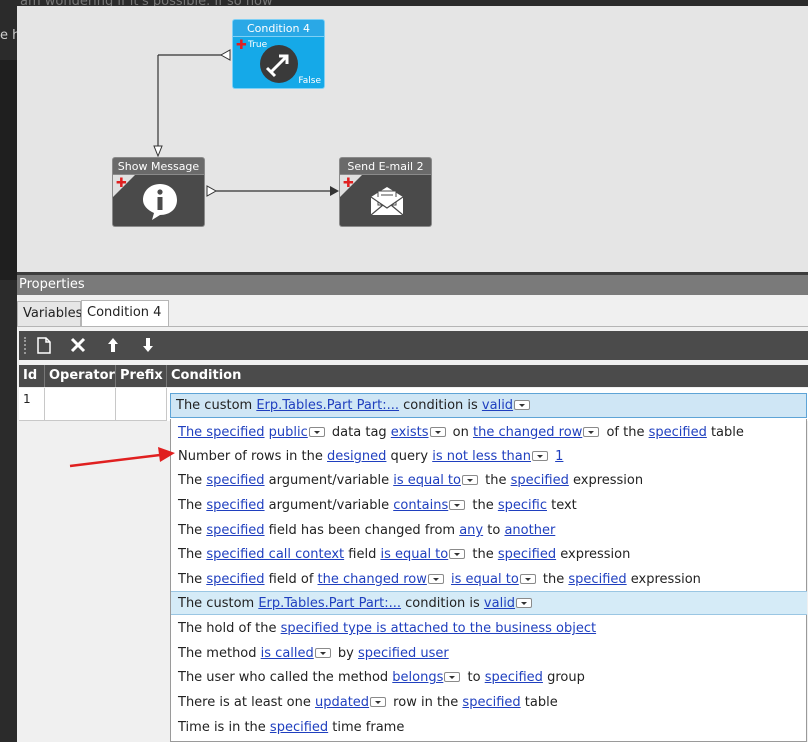 The height and width of the screenshot is (742, 808). Describe the element at coordinates (529, 530) in the screenshot. I see `option-link: another` at that location.